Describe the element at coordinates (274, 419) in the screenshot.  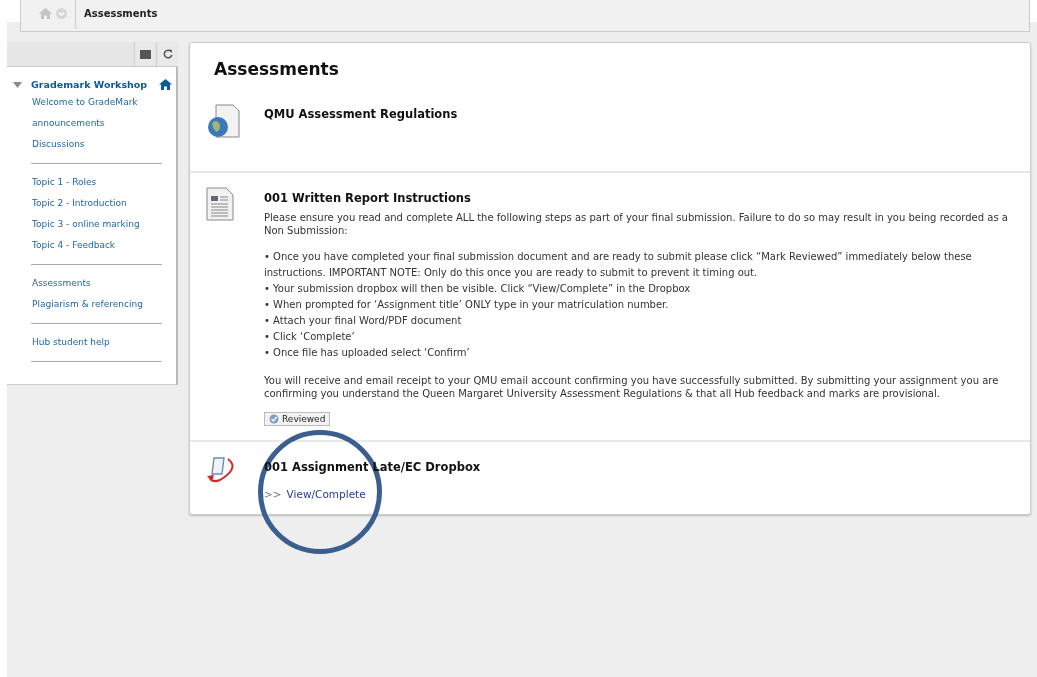
I see `check-icon` at that location.